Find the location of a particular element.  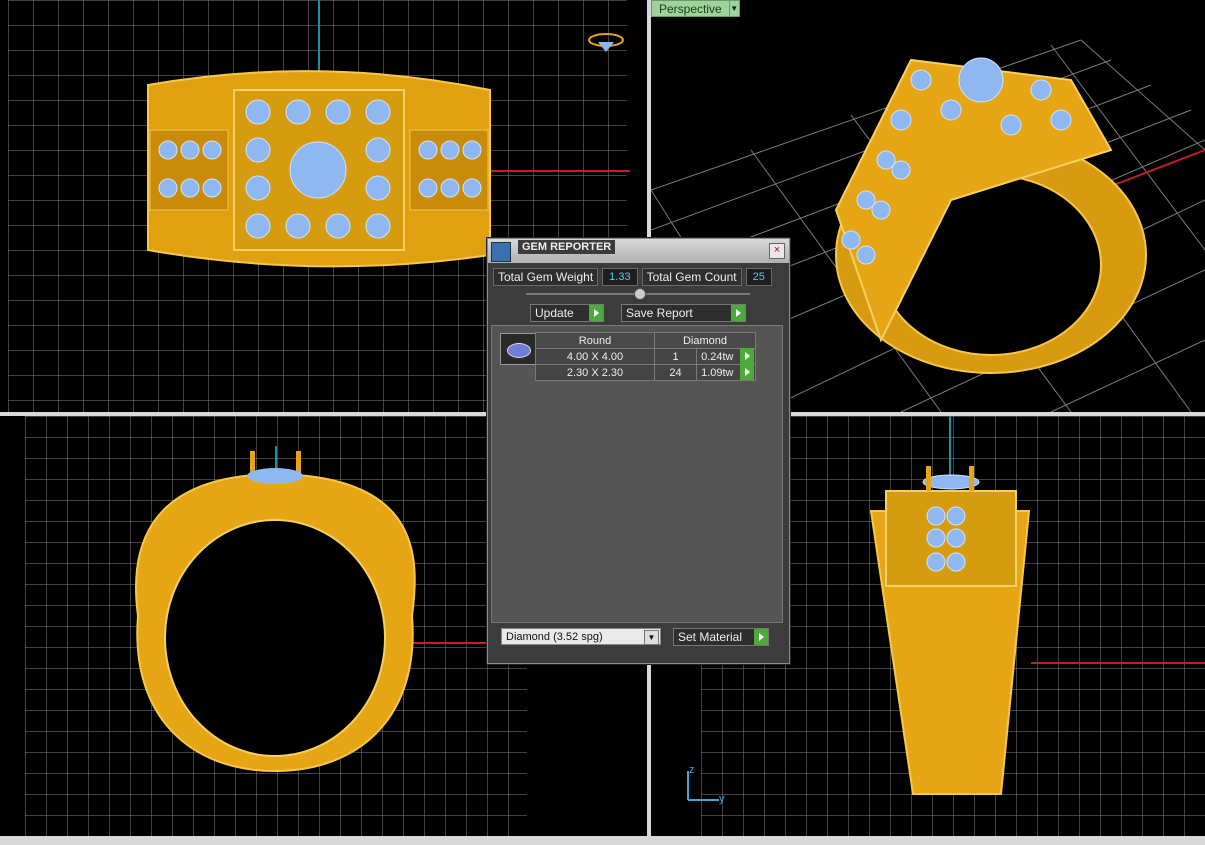

table-row: 4.00 X 4.00 1 0.24tw is located at coordinates (645, 356).